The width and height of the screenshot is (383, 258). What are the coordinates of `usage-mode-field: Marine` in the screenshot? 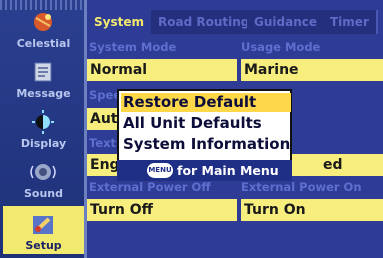 It's located at (312, 70).